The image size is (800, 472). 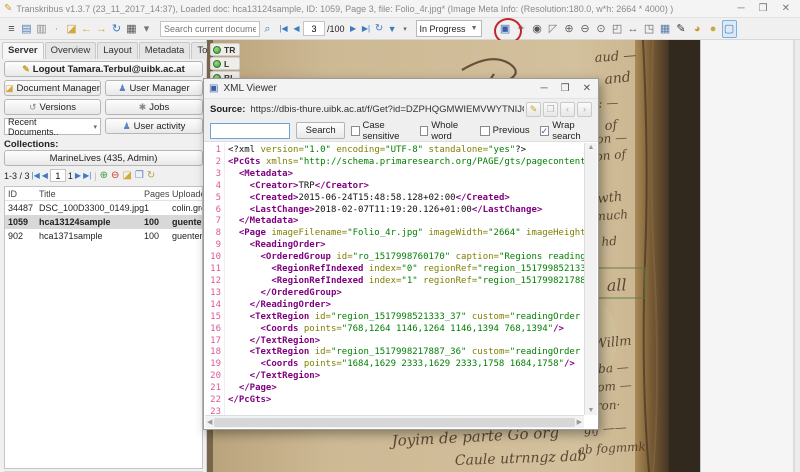 I want to click on tab-metadata: Metadata, so click(x=164, y=50).